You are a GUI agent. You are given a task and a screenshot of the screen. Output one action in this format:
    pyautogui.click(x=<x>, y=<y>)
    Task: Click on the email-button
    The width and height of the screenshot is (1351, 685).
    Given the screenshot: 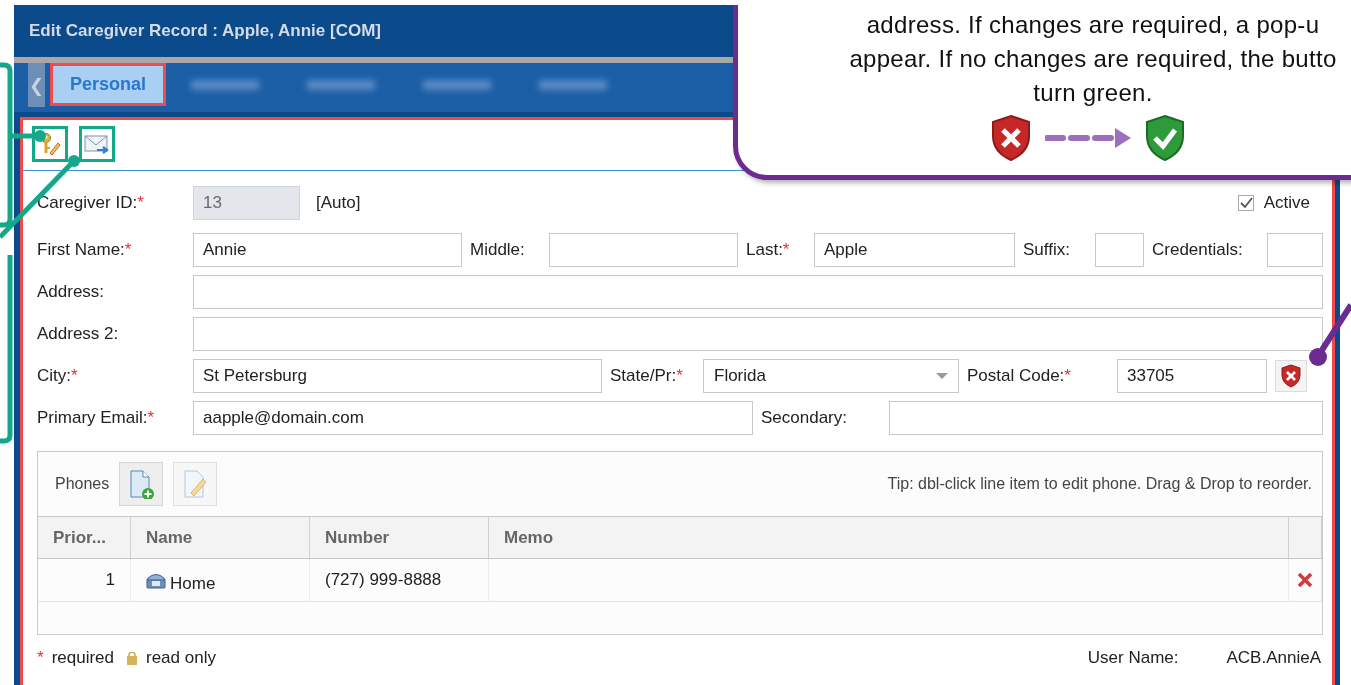 What is the action you would take?
    pyautogui.click(x=97, y=144)
    